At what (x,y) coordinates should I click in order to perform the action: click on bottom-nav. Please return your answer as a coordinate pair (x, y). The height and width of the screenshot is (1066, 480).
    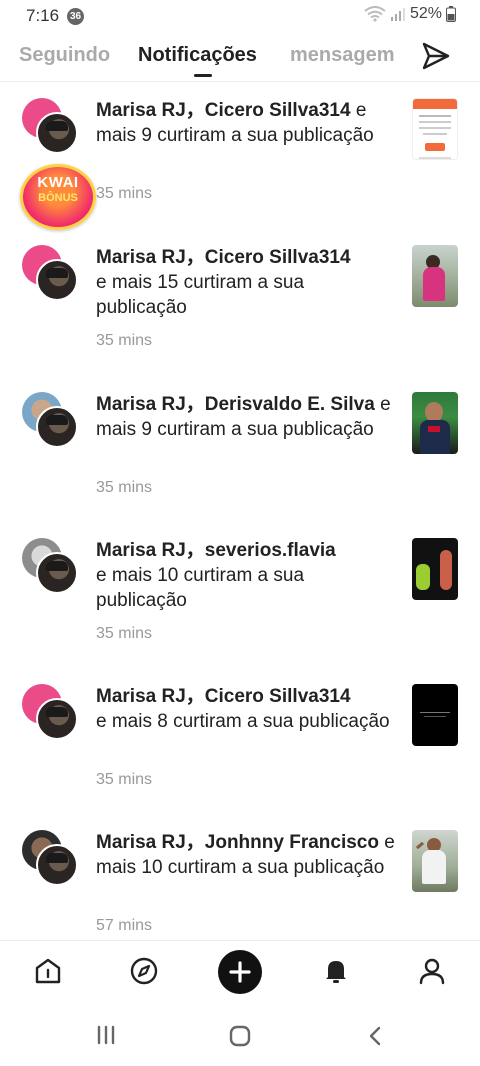
    Looking at the image, I should click on (240, 972).